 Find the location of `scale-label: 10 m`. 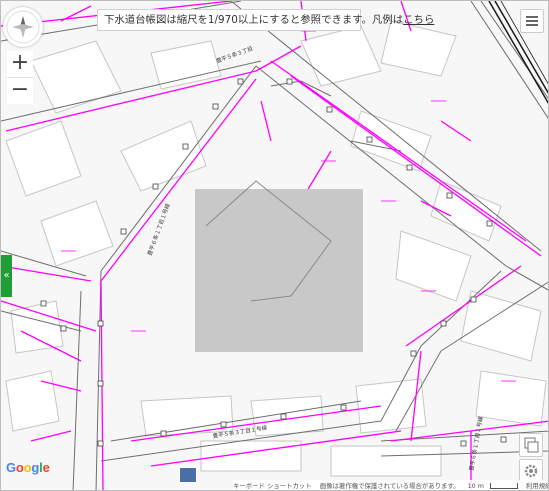

scale-label: 10 m is located at coordinates (475, 486).